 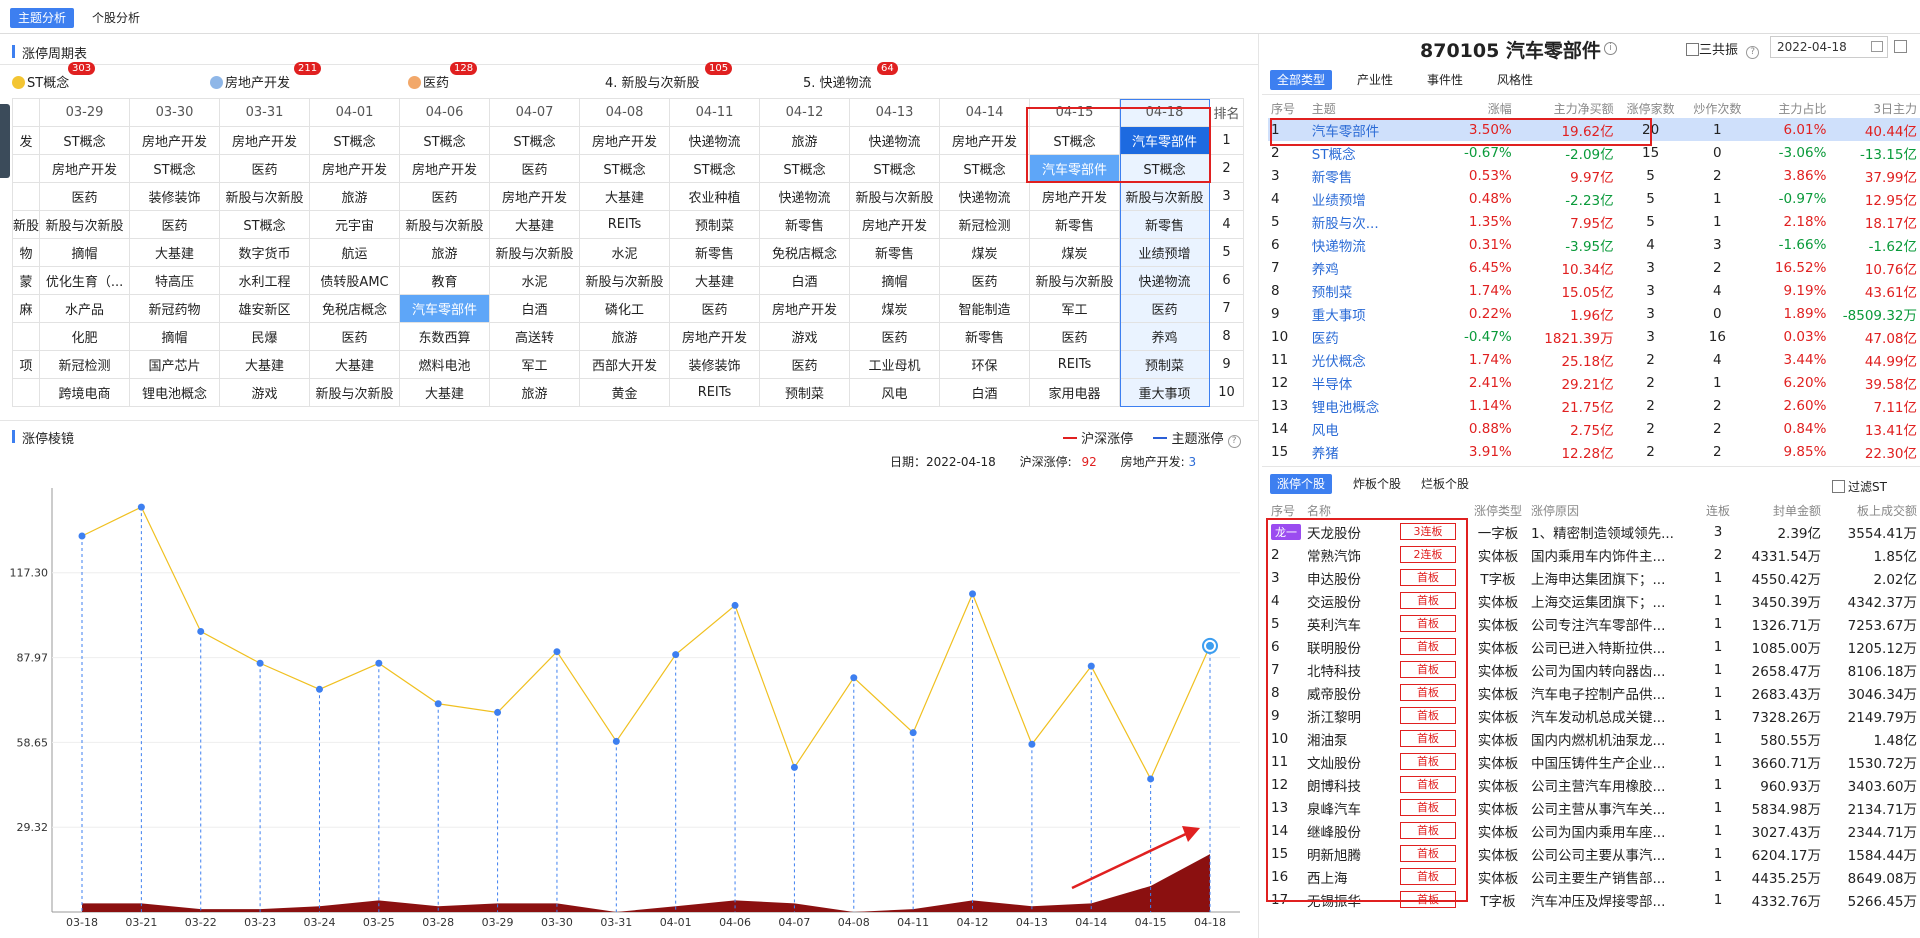 What do you see at coordinates (985, 364) in the screenshot?
I see `grid-theme-cell: 环保` at bounding box center [985, 364].